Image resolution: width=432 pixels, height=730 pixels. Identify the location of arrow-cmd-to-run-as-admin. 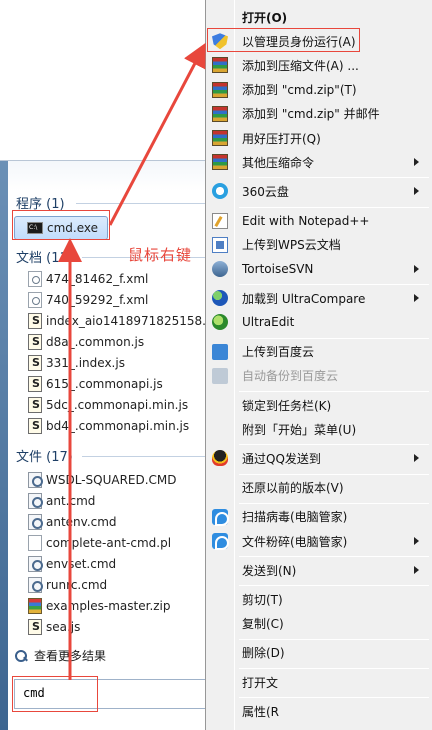
(157, 134).